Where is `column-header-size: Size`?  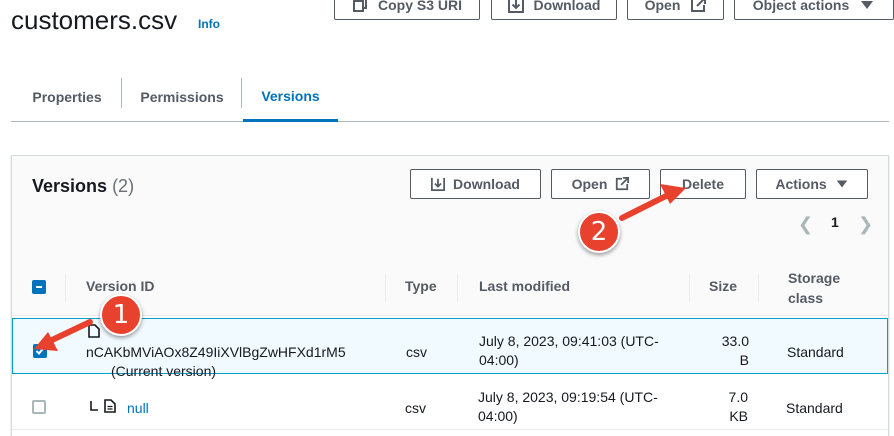
column-header-size: Size is located at coordinates (723, 286).